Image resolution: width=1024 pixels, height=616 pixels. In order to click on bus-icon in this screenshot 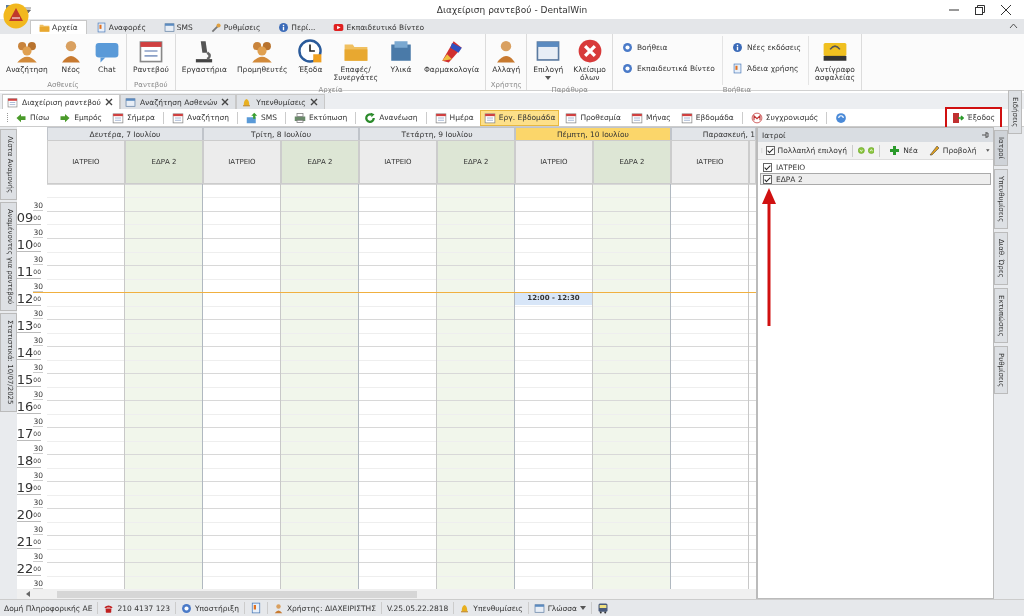, I will do `click(603, 608)`.